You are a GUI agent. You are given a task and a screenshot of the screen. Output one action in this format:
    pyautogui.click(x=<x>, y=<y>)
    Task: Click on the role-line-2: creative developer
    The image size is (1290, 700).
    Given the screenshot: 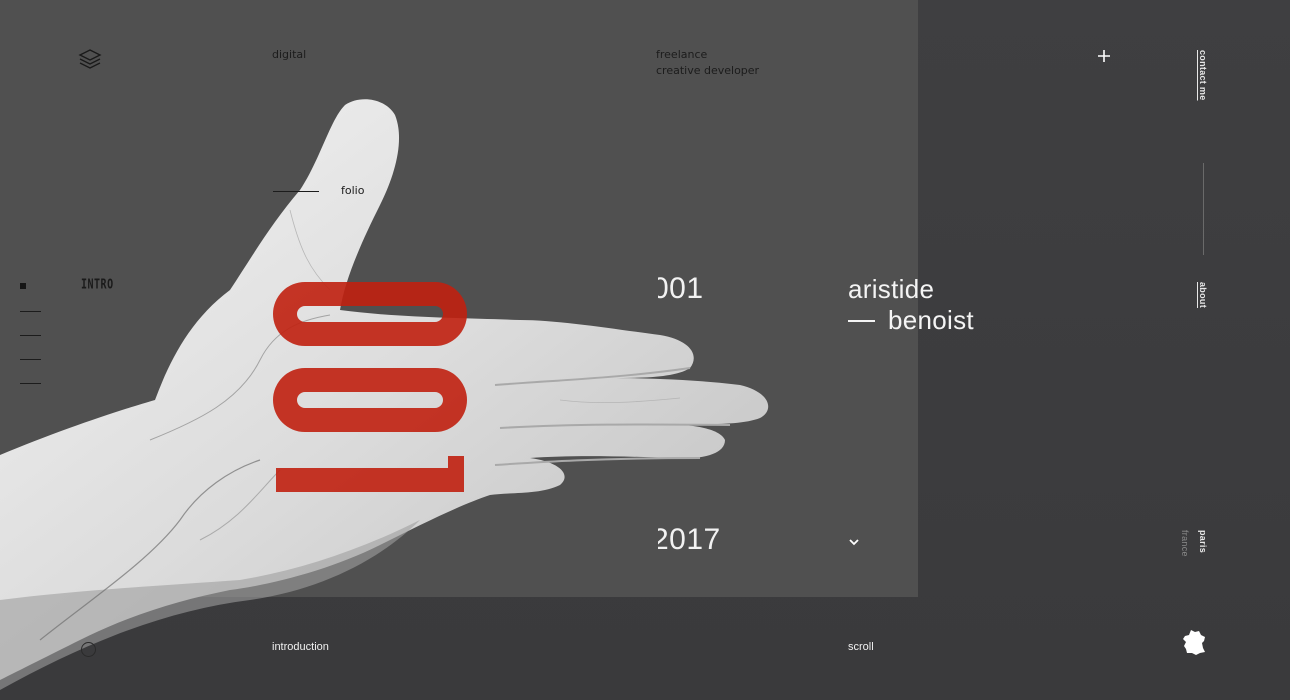 What is the action you would take?
    pyautogui.click(x=708, y=70)
    